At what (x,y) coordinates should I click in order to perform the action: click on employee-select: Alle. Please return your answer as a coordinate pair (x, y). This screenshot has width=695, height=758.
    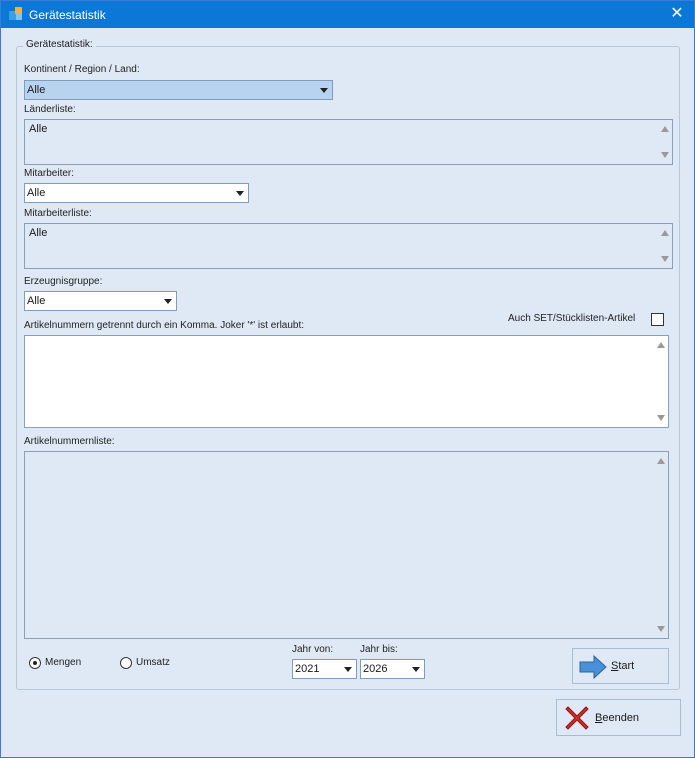
    Looking at the image, I should click on (136, 193).